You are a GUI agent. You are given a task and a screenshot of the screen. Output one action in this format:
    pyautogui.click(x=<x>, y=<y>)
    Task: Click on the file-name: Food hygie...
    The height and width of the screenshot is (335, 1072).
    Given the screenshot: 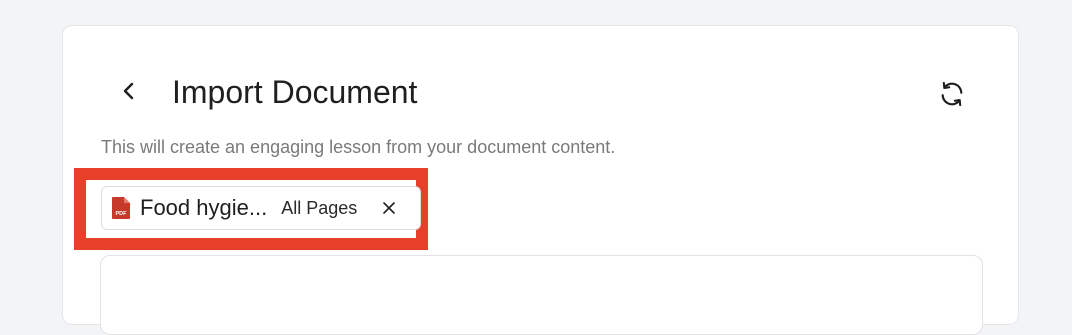 What is the action you would take?
    pyautogui.click(x=204, y=207)
    